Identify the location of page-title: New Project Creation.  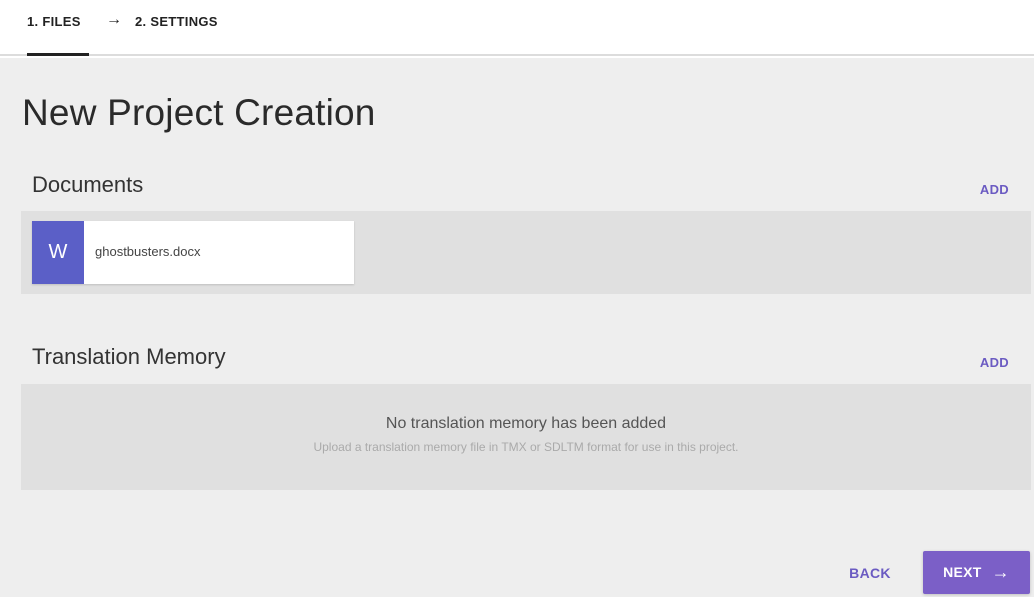
(199, 112).